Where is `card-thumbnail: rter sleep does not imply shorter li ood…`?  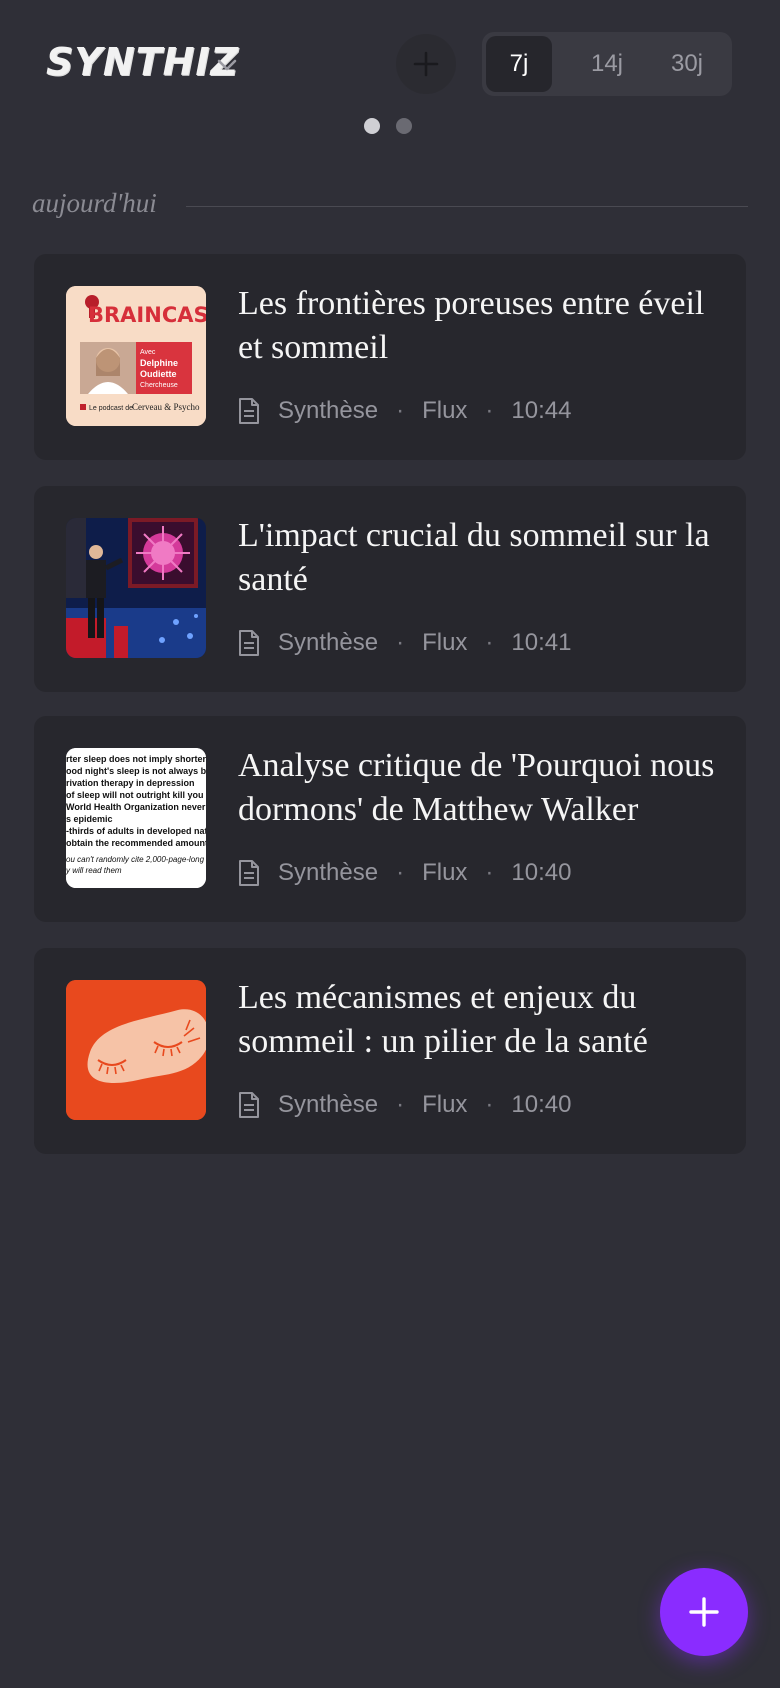
card-thumbnail: rter sleep does not imply shorter li ood… is located at coordinates (136, 818).